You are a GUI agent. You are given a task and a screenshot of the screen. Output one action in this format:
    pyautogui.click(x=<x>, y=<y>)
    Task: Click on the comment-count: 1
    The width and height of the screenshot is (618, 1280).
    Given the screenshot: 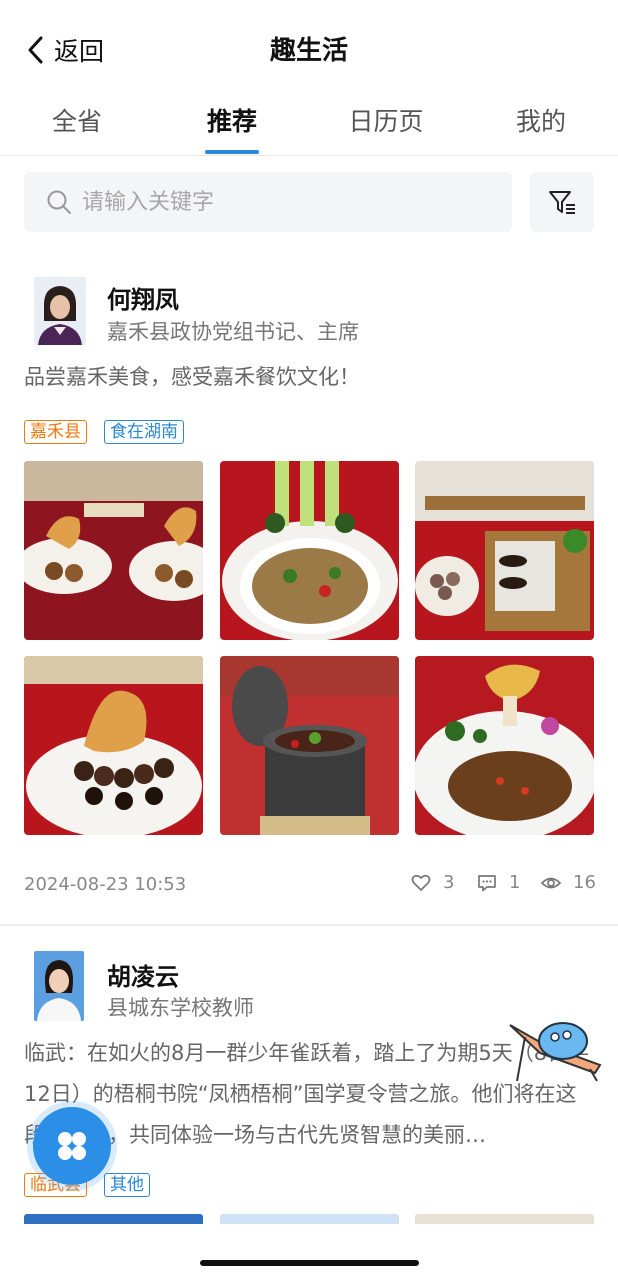 What is the action you would take?
    pyautogui.click(x=515, y=882)
    